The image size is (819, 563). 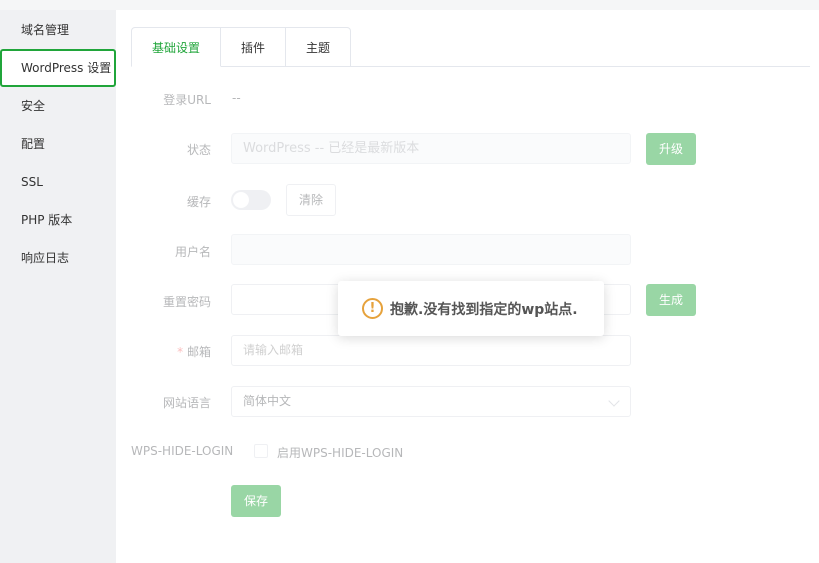 I want to click on save-button: 保存, so click(x=256, y=501).